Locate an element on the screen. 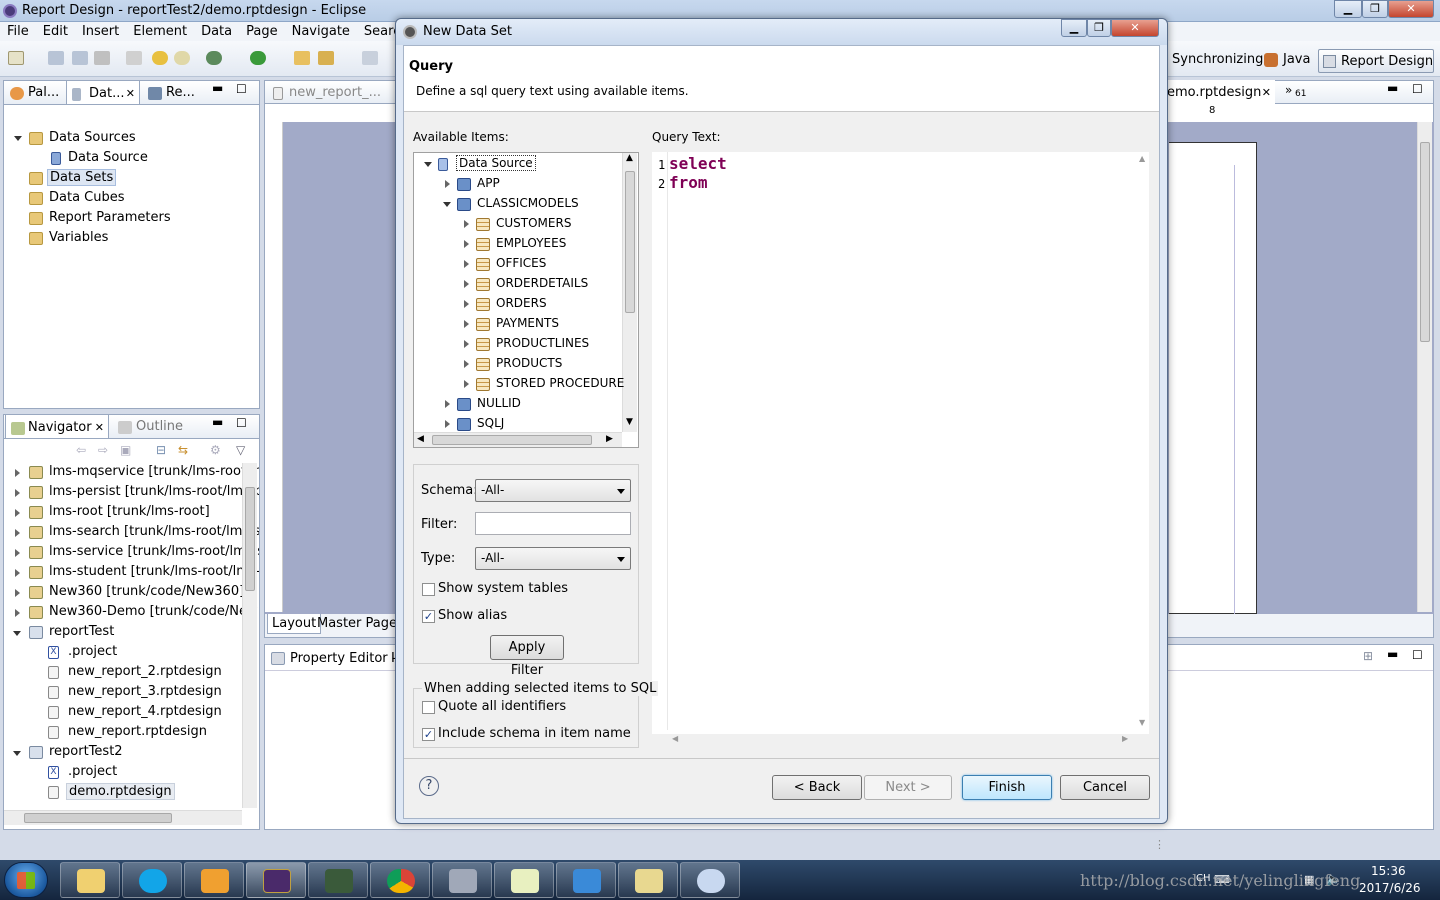 This screenshot has width=1440, height=900. report-page is located at coordinates (1213, 378).